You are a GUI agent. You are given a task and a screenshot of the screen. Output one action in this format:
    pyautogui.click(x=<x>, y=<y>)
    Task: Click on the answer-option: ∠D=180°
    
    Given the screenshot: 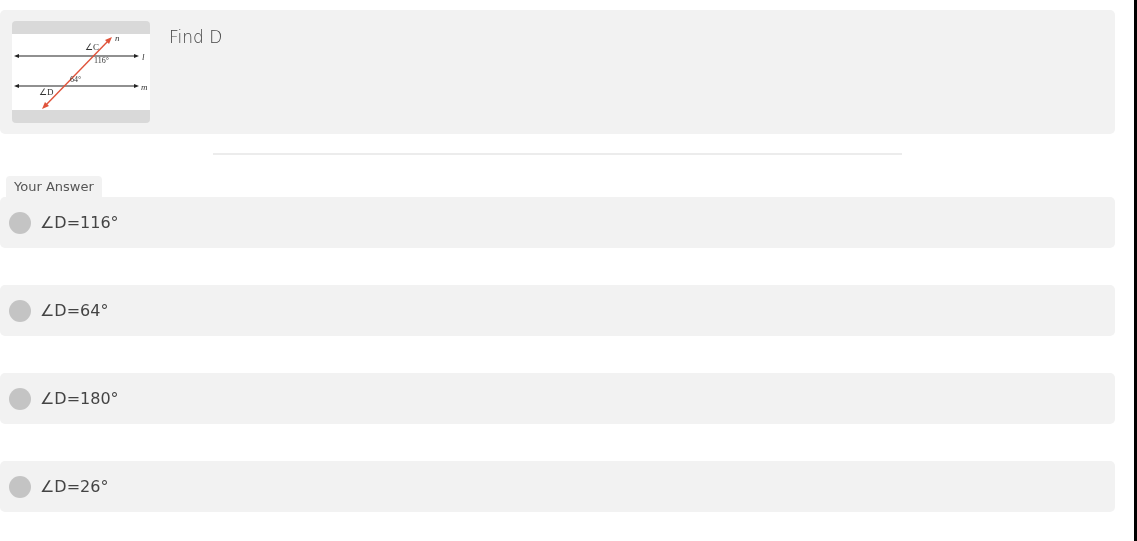 What is the action you would take?
    pyautogui.click(x=557, y=398)
    